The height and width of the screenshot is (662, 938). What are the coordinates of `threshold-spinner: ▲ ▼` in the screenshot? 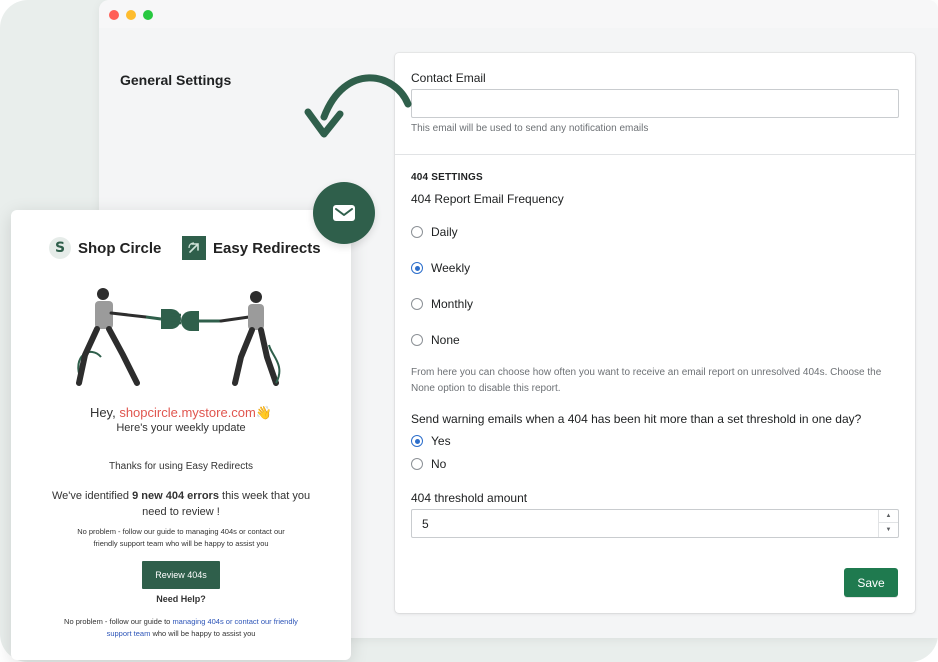 It's located at (888, 523).